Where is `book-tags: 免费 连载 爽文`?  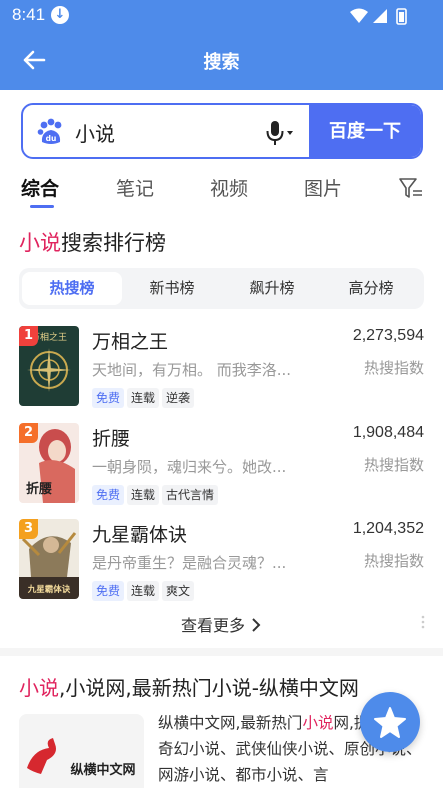 book-tags: 免费 连载 爽文 is located at coordinates (144, 590).